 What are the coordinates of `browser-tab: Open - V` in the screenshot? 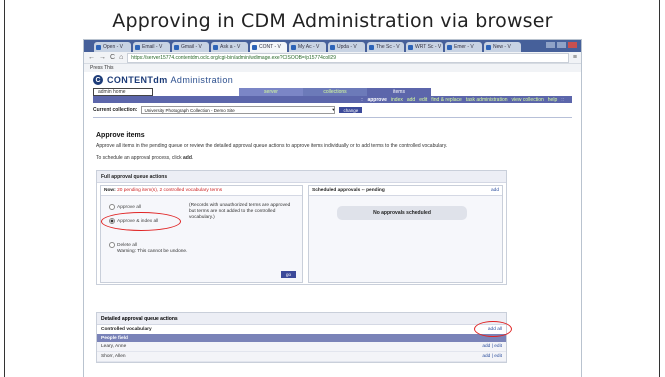 It's located at (112, 47).